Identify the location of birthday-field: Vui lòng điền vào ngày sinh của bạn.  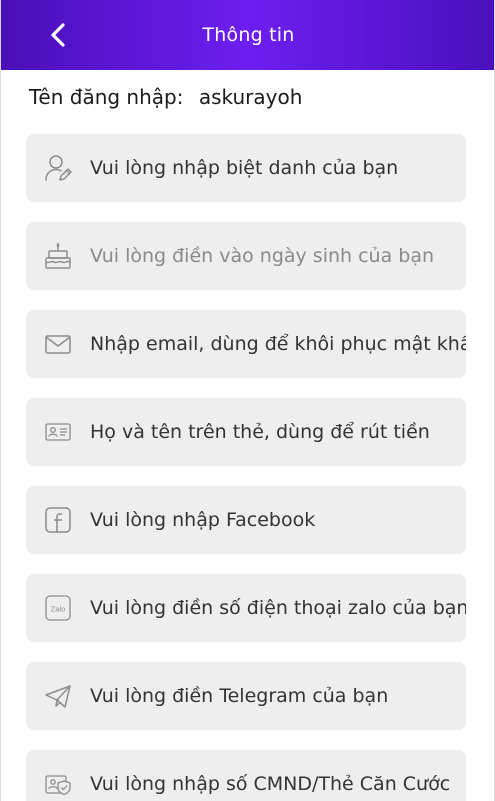
(246, 256).